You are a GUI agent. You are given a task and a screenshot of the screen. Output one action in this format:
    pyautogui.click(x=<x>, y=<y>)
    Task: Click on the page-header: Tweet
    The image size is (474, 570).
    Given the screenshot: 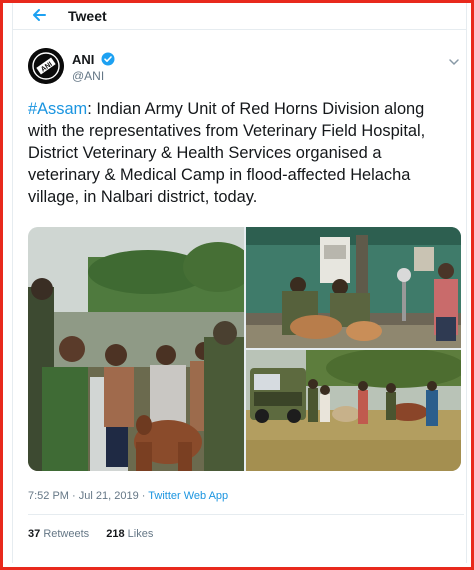 What is the action you would take?
    pyautogui.click(x=239, y=16)
    